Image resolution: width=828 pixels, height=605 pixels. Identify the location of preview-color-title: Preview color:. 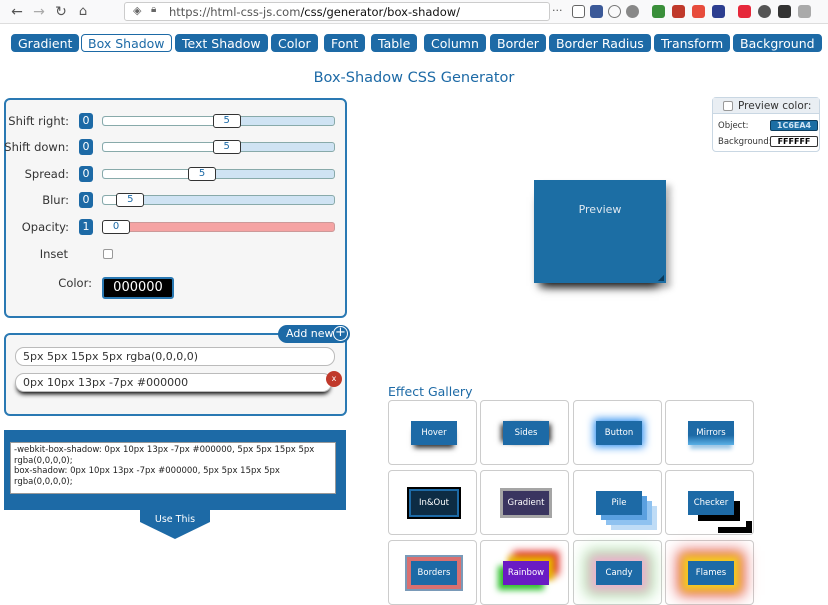
(775, 106).